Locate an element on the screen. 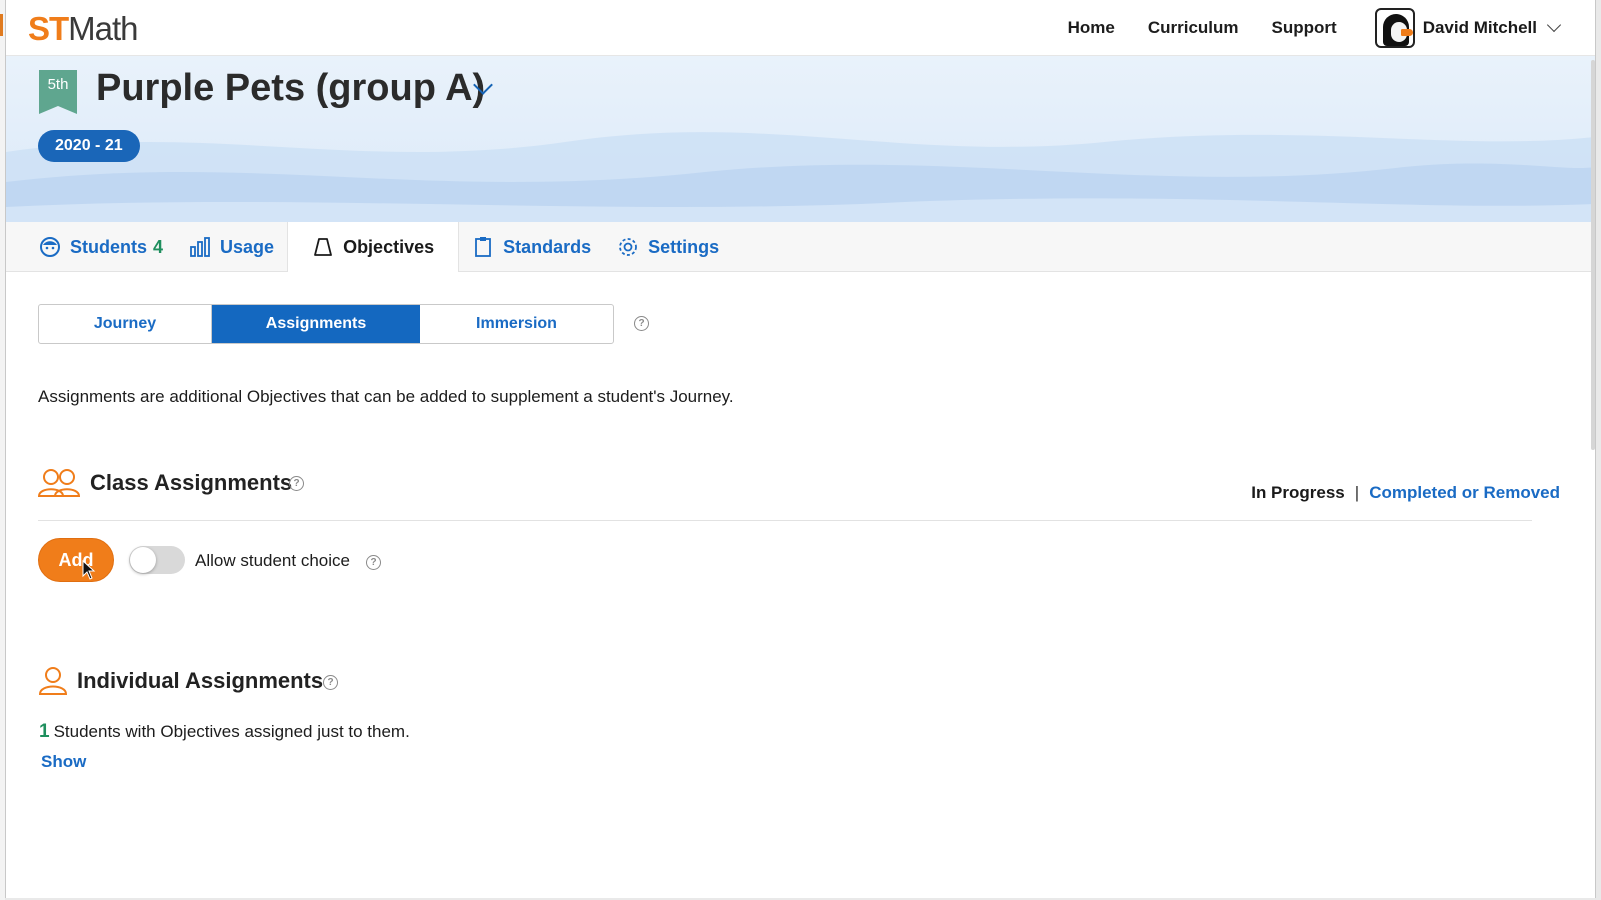 The height and width of the screenshot is (900, 1601). class-assignments-title: Class Assignments is located at coordinates (191, 482).